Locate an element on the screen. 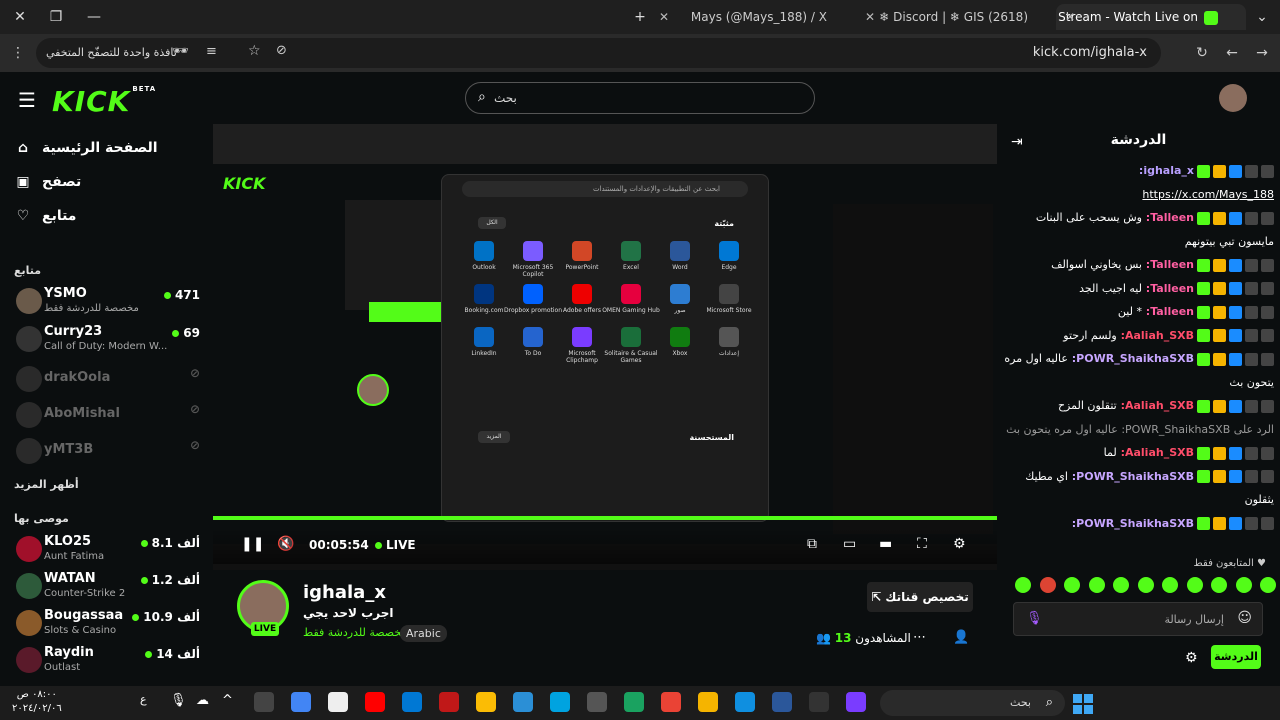 The image size is (1280, 720). file-explorer-icon is located at coordinates (708, 702).